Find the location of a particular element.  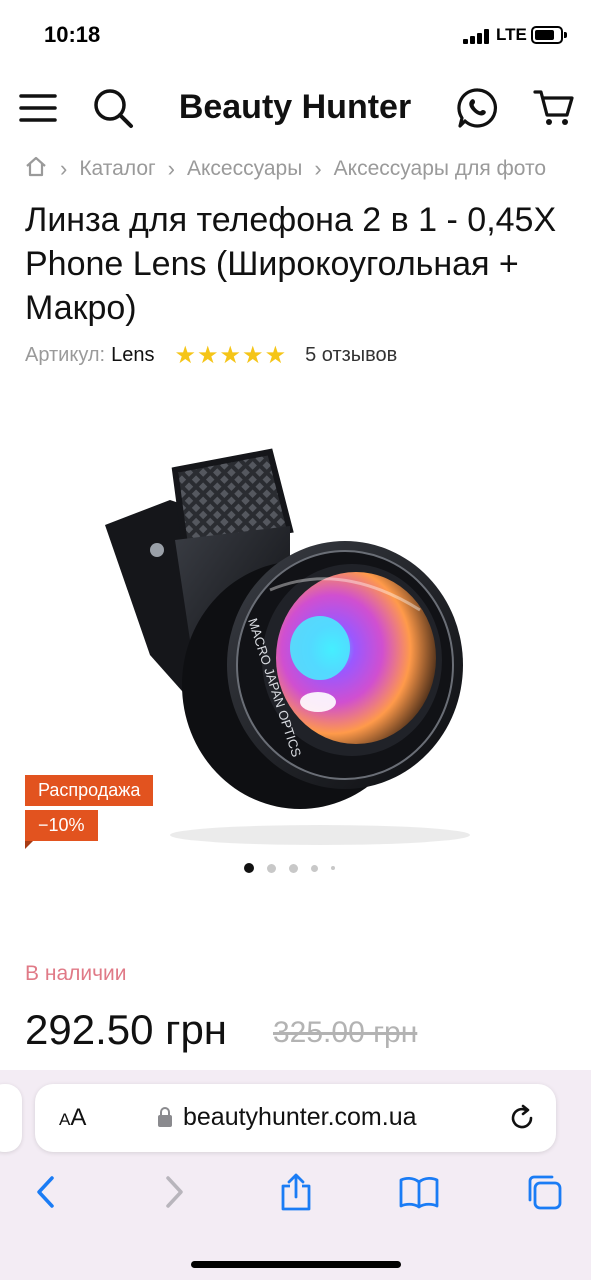

lock-icon is located at coordinates (165, 1117).